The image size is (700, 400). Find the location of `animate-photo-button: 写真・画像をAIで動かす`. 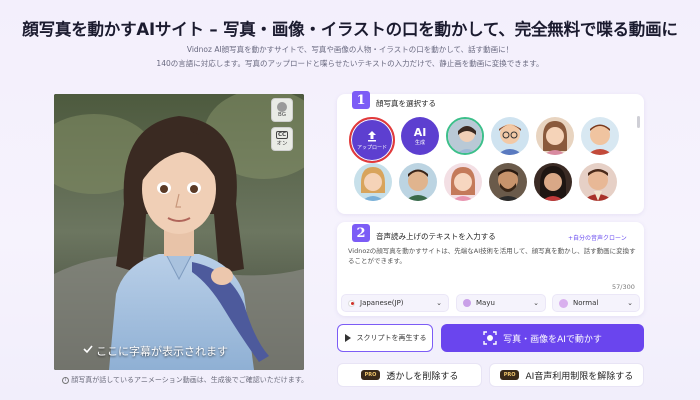

animate-photo-button: 写真・画像をAIで動かす is located at coordinates (542, 338).